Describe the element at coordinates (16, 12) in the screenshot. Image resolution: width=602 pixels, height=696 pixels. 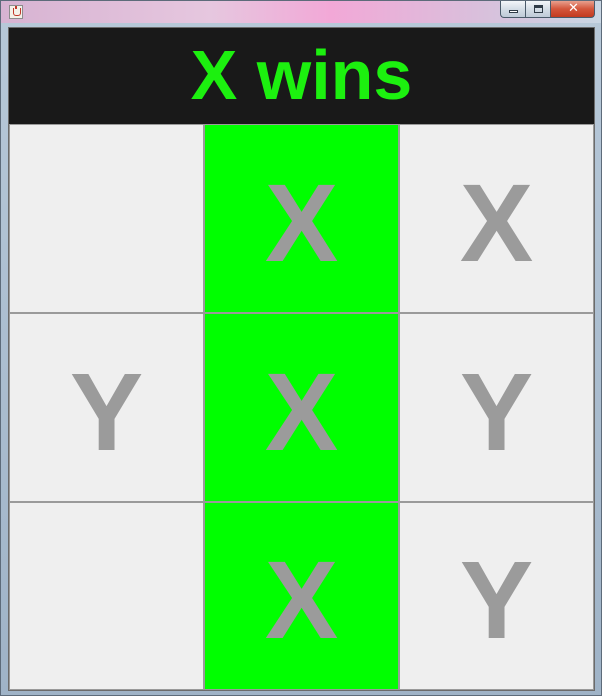
I see `java-app-icon` at that location.